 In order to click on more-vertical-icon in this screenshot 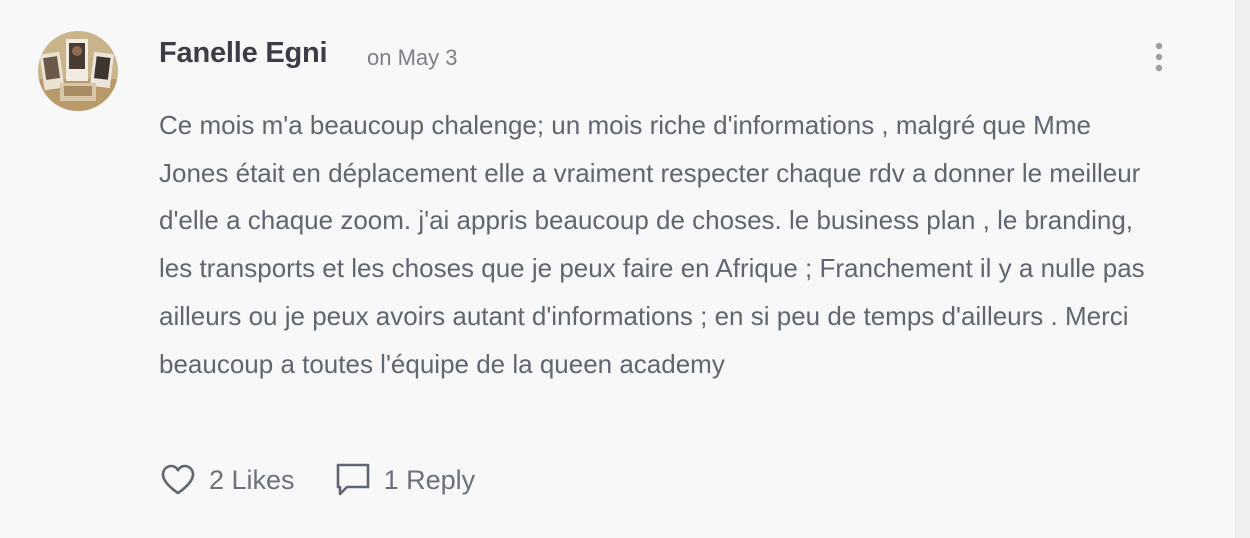, I will do `click(1159, 57)`.